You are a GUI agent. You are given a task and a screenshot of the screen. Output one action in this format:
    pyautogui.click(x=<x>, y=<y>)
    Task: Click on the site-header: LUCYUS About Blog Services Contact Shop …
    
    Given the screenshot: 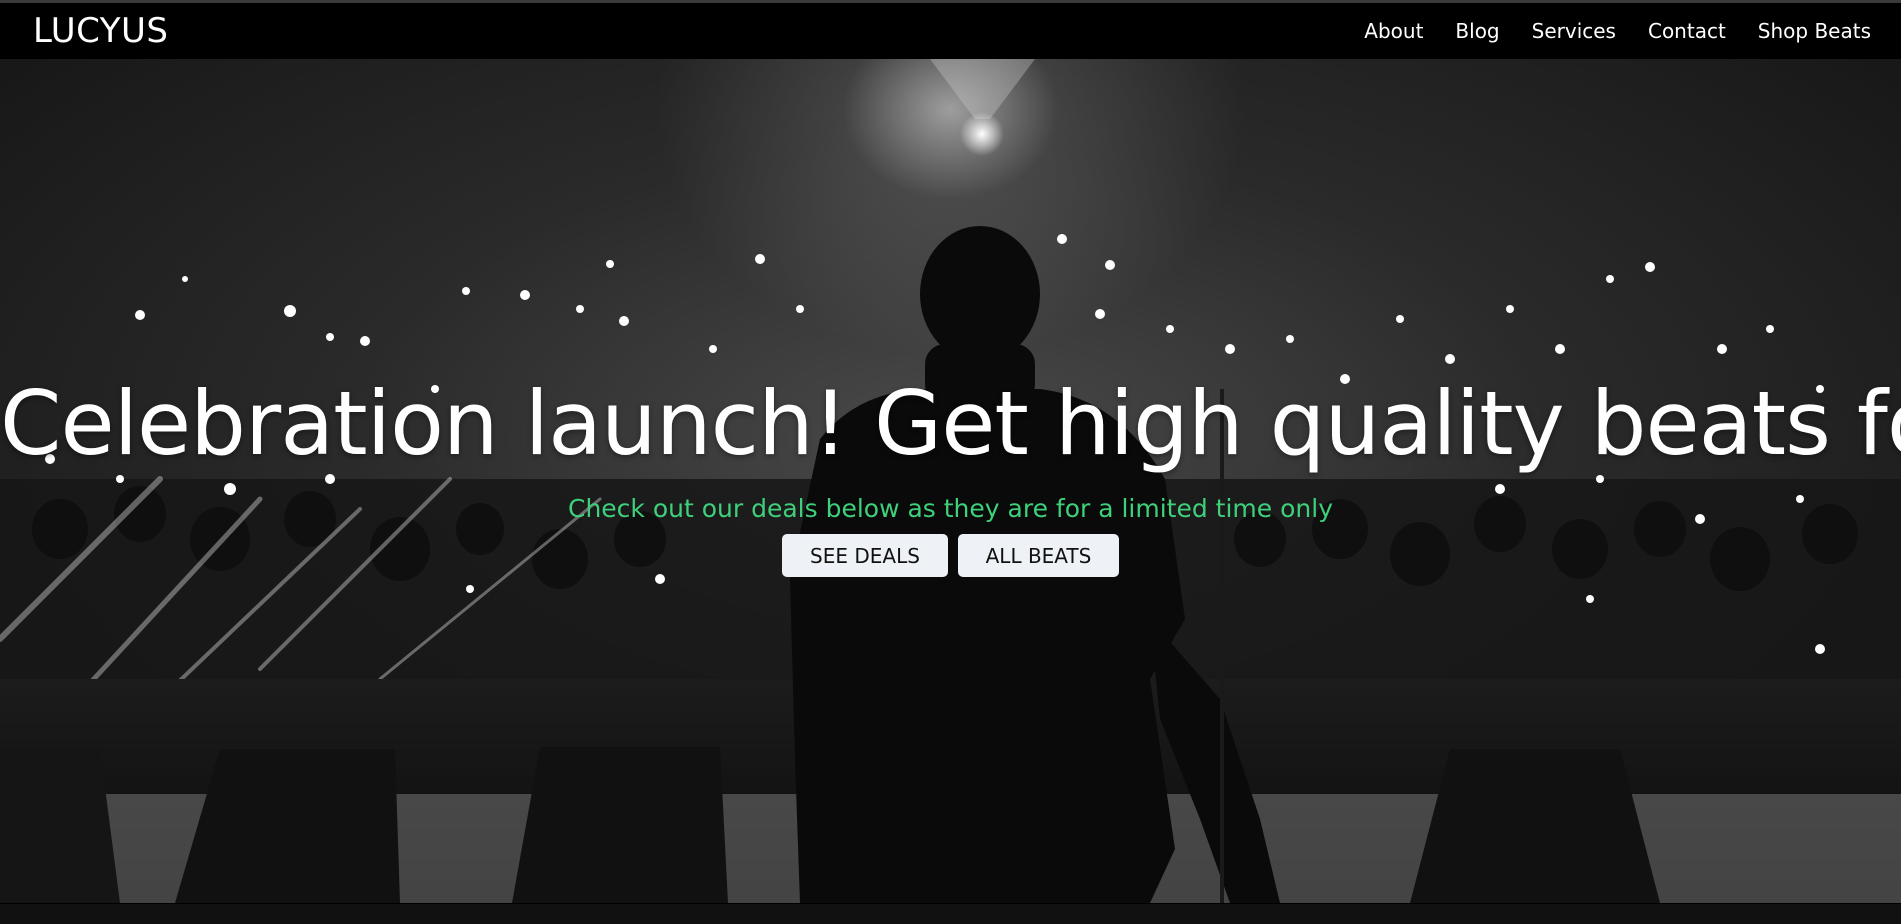 What is the action you would take?
    pyautogui.click(x=950, y=31)
    